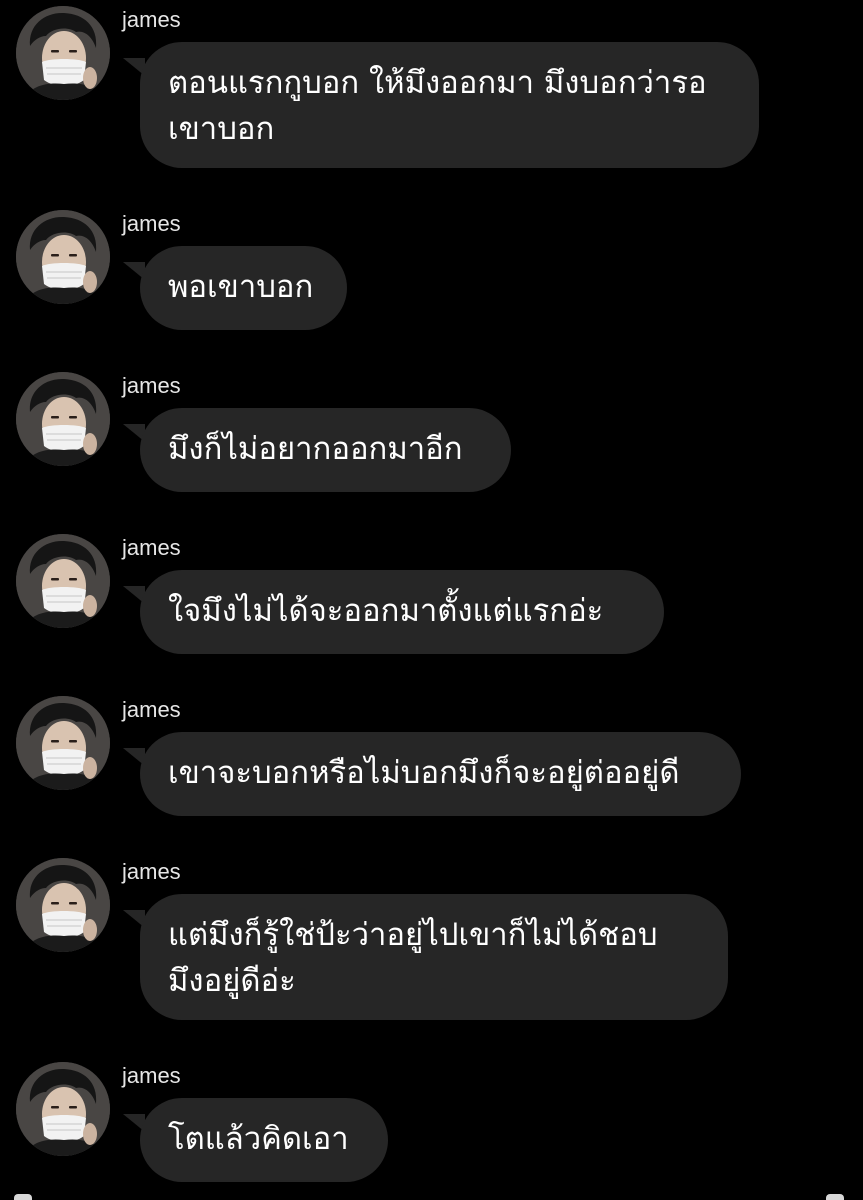 This screenshot has width=863, height=1200. Describe the element at coordinates (264, 1140) in the screenshot. I see `message-bubble: โตแล้วคิดเอา` at that location.